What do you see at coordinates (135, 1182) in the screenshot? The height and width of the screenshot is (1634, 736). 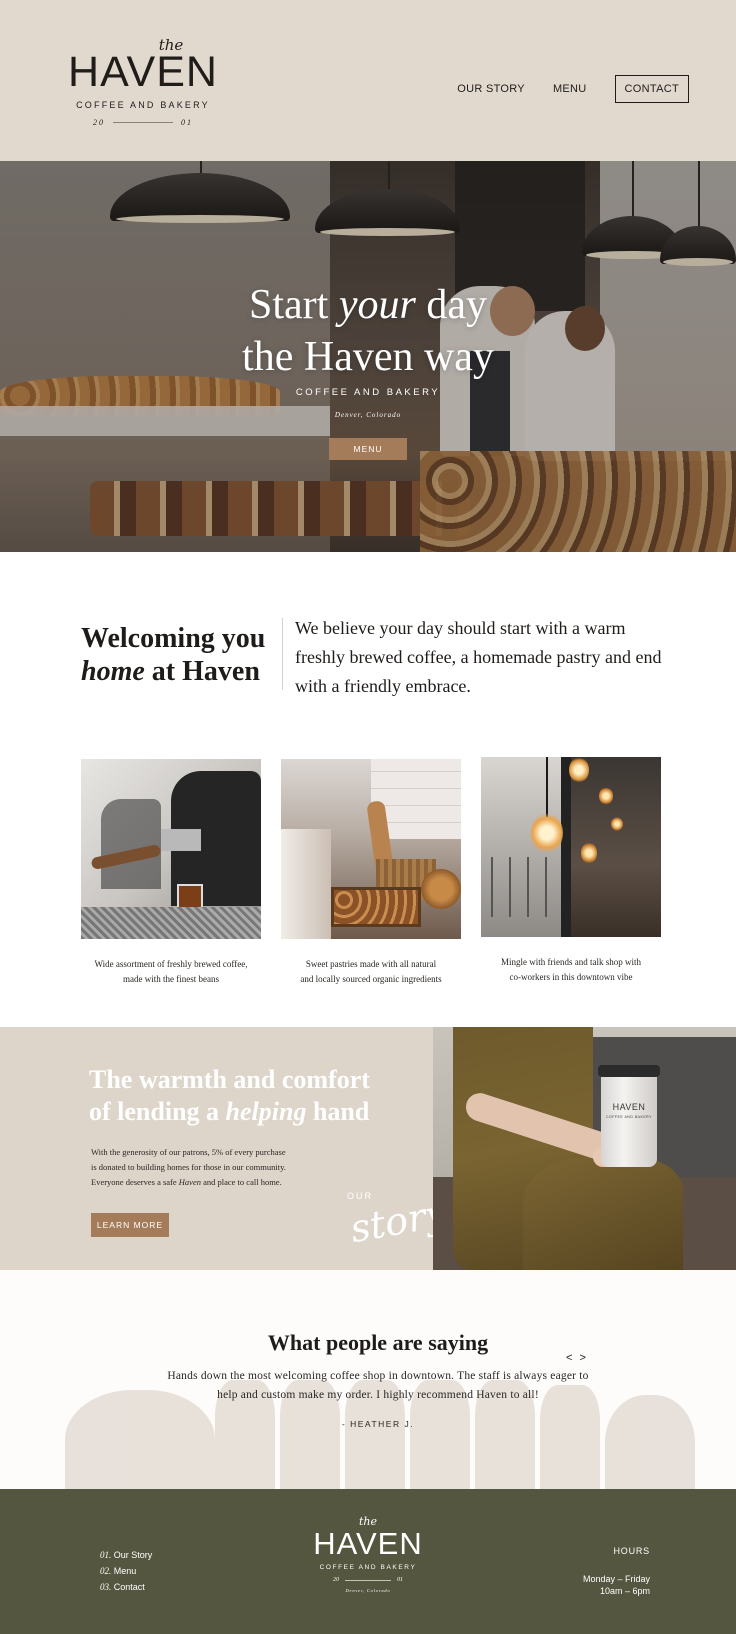 I see `story-text-line: Everyone deserves a safe` at bounding box center [135, 1182].